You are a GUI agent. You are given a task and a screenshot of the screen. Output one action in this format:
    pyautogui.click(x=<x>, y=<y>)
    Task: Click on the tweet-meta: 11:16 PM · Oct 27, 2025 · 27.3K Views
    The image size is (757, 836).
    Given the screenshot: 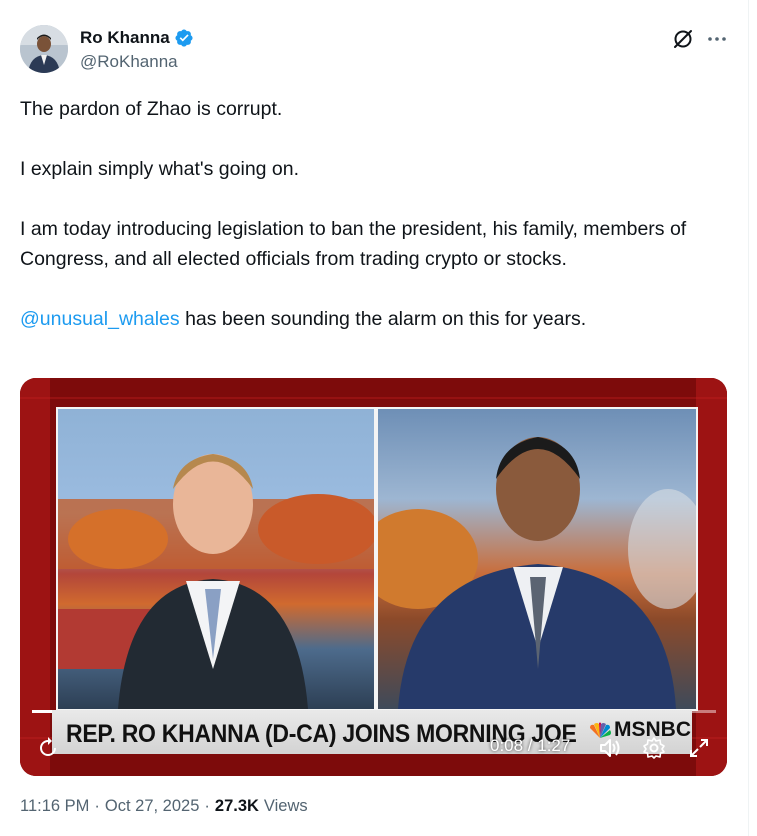 What is the action you would take?
    pyautogui.click(x=164, y=806)
    